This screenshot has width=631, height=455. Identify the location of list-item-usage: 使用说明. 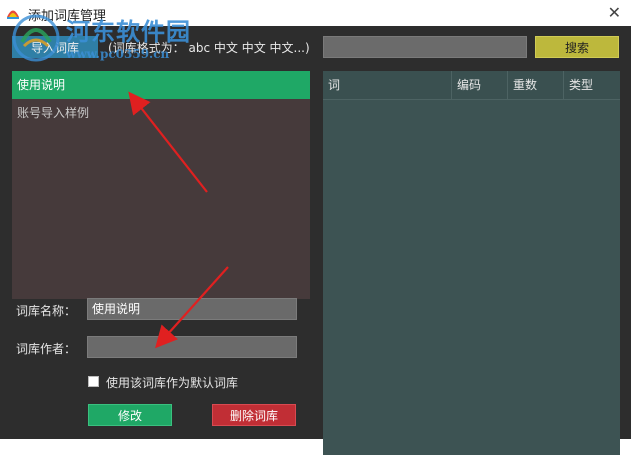
(161, 85).